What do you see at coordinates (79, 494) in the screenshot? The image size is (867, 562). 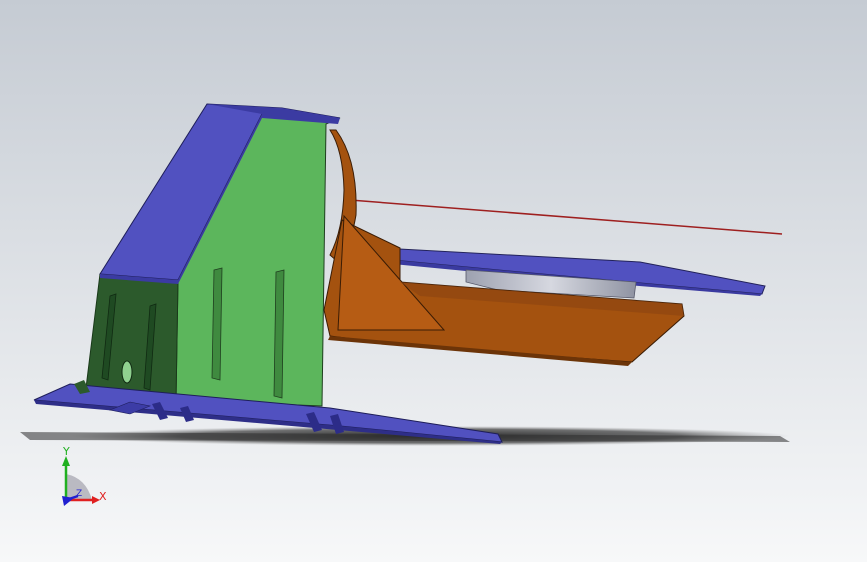 I see `z-axis-label: Z` at bounding box center [79, 494].